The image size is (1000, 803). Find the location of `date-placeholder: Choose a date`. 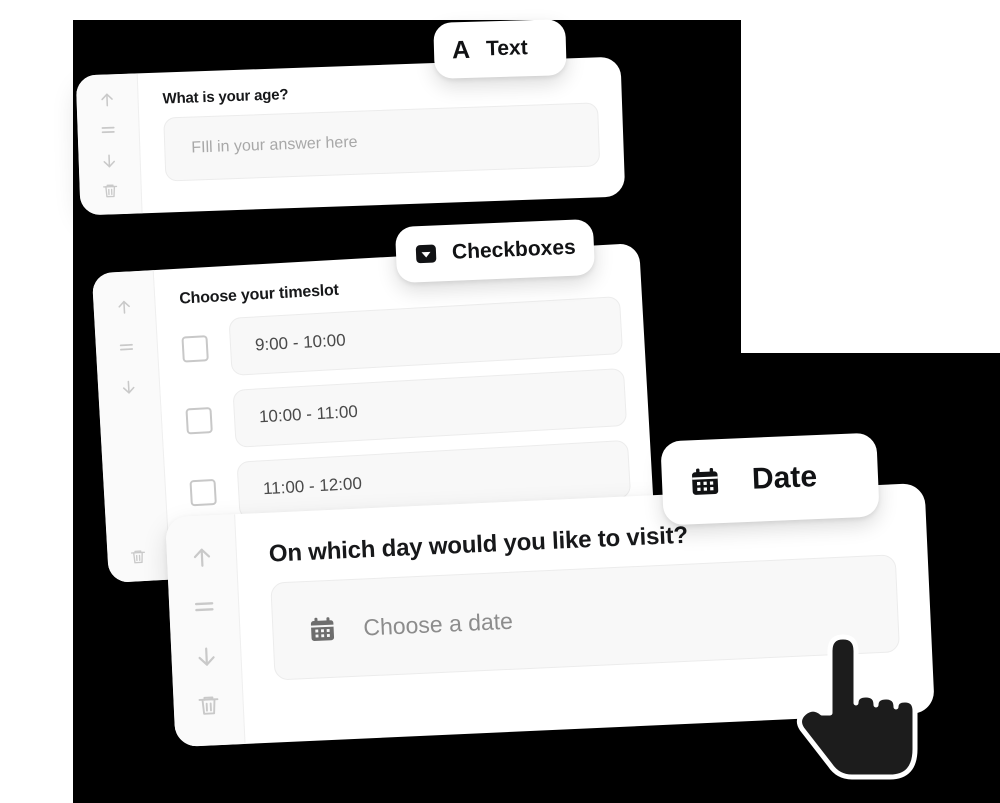

date-placeholder: Choose a date is located at coordinates (438, 623).